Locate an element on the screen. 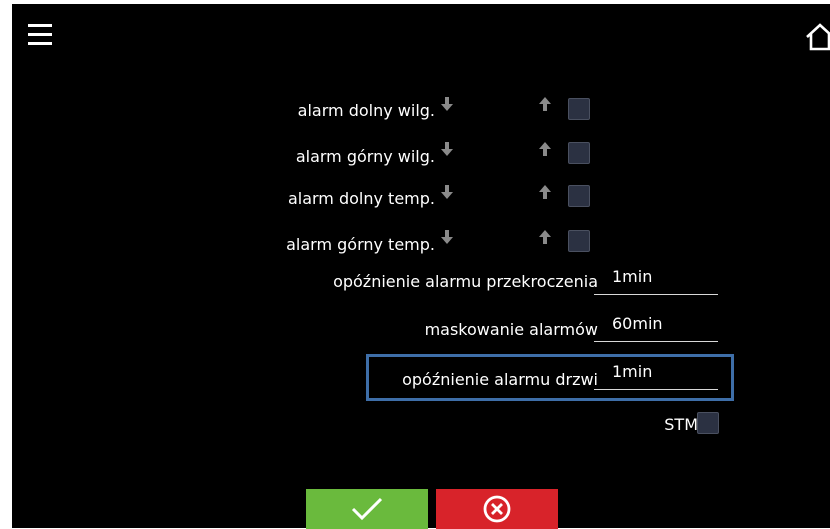 The image size is (830, 529). alarm-label: alarm górny temp. is located at coordinates (360, 244).